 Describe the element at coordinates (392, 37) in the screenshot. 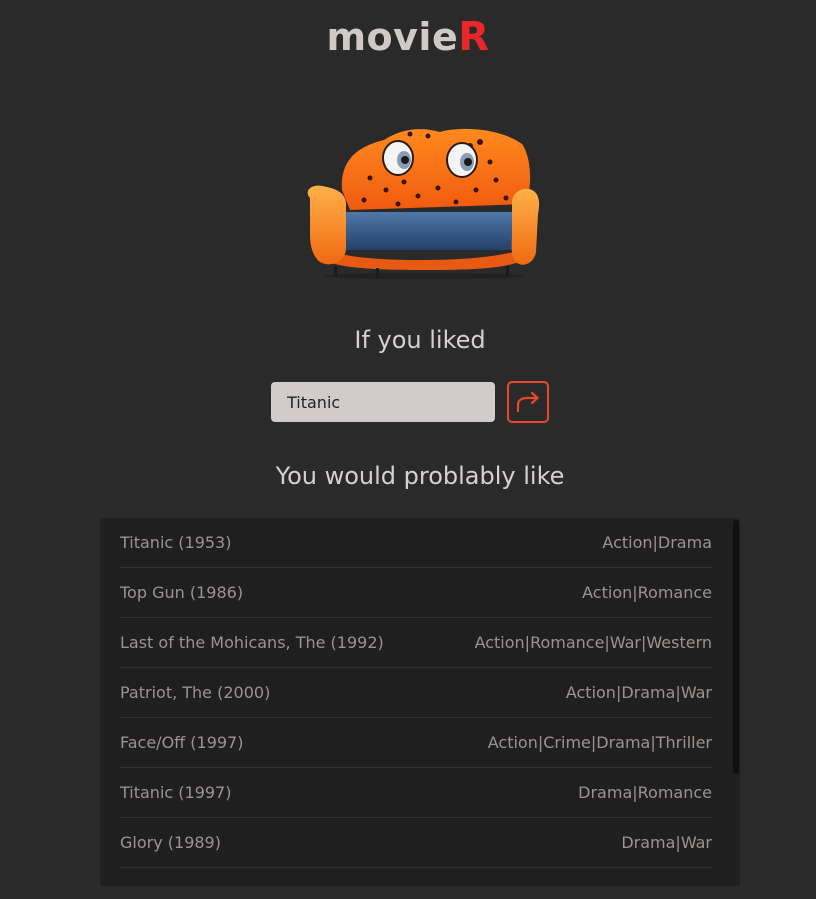

I see `logo-text: movie` at that location.